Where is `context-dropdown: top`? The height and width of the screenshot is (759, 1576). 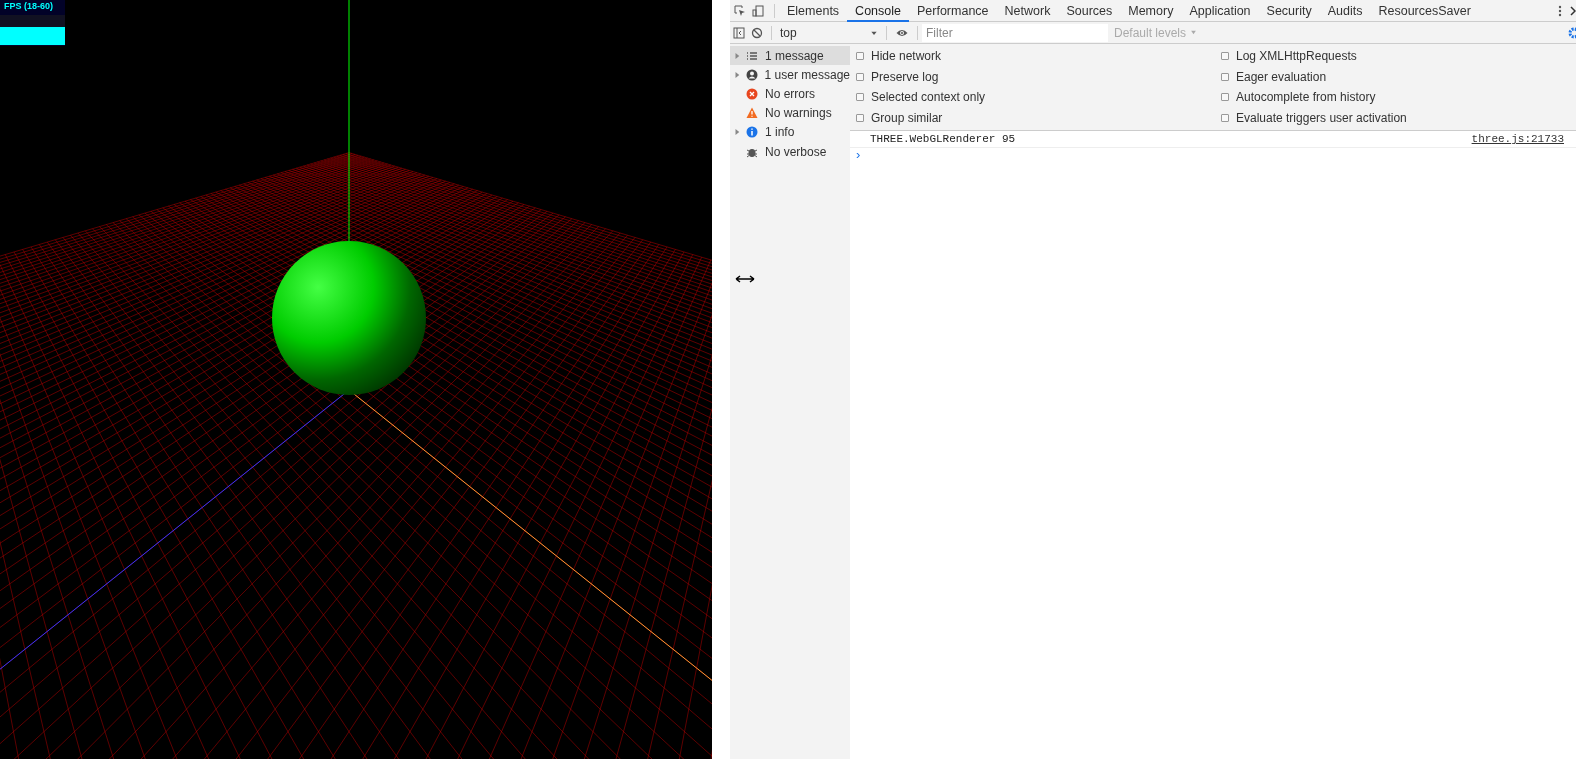 context-dropdown: top is located at coordinates (829, 32).